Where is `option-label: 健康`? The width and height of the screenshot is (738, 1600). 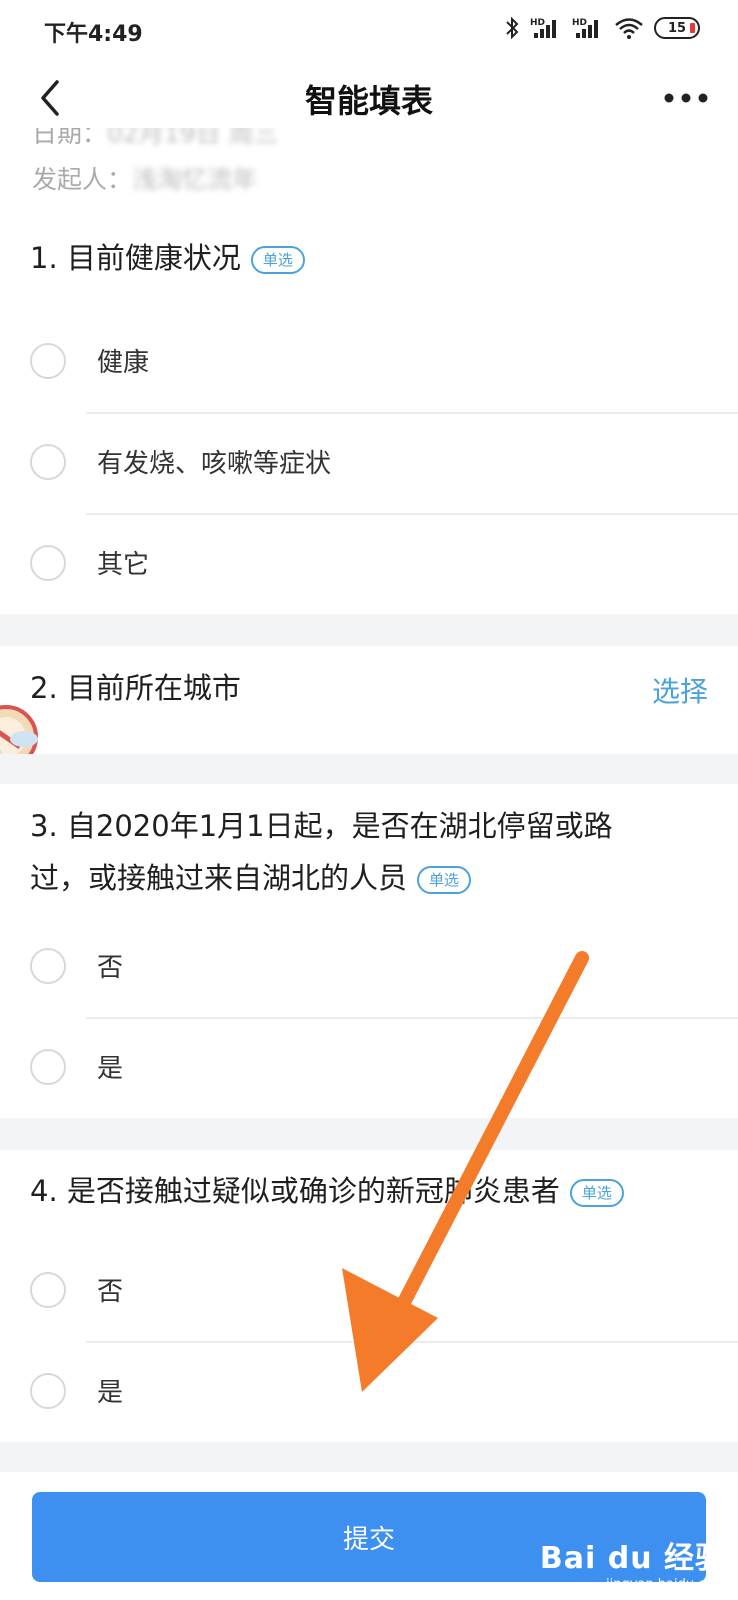
option-label: 健康 is located at coordinates (123, 363).